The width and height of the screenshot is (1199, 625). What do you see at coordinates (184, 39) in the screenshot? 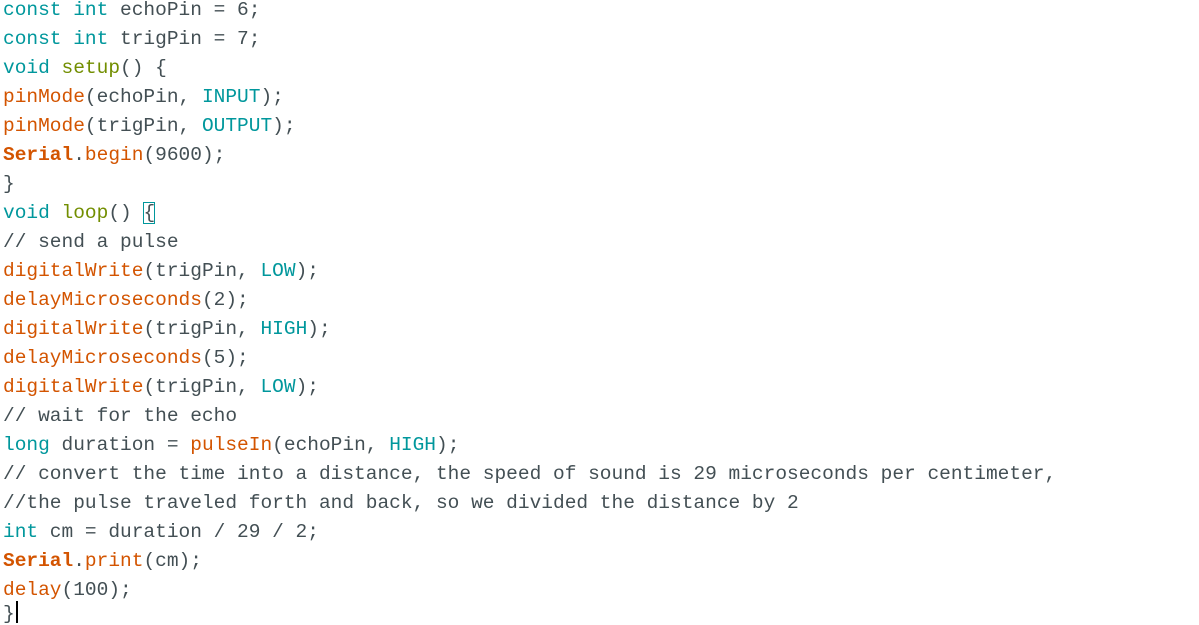
I see `code-text: trigPin = 7;` at bounding box center [184, 39].